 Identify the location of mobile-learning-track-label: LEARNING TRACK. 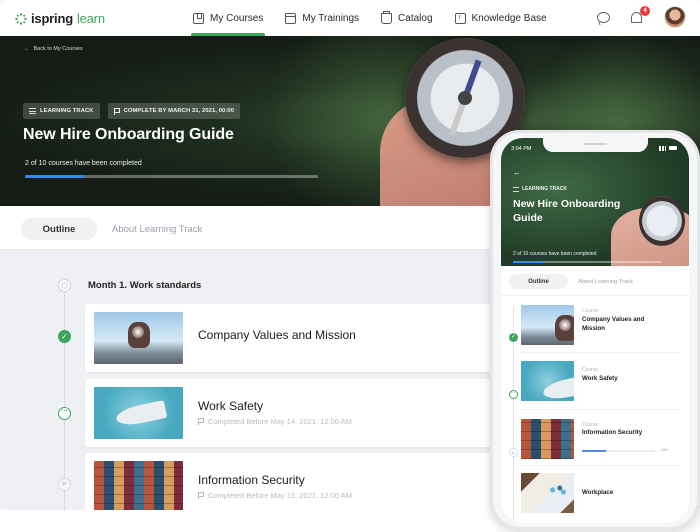
(544, 189).